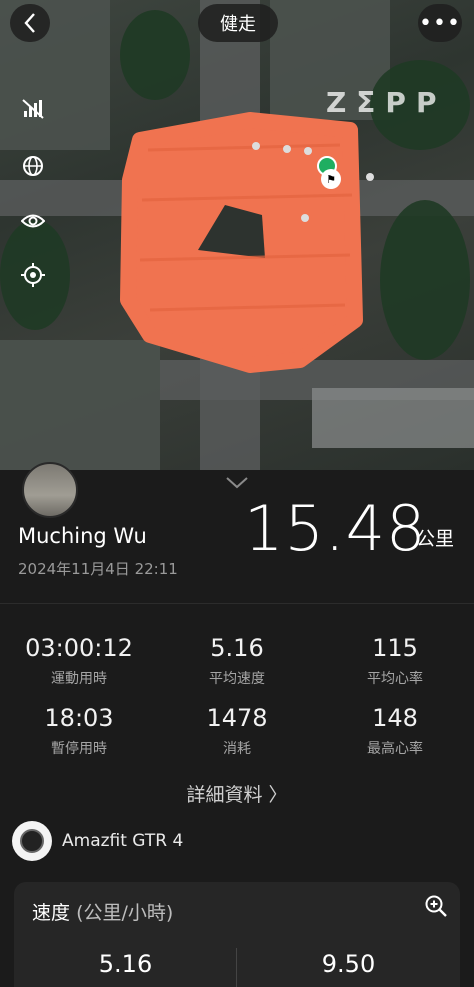  I want to click on stat-pause-time: 18:03 暫停用時, so click(79, 731).